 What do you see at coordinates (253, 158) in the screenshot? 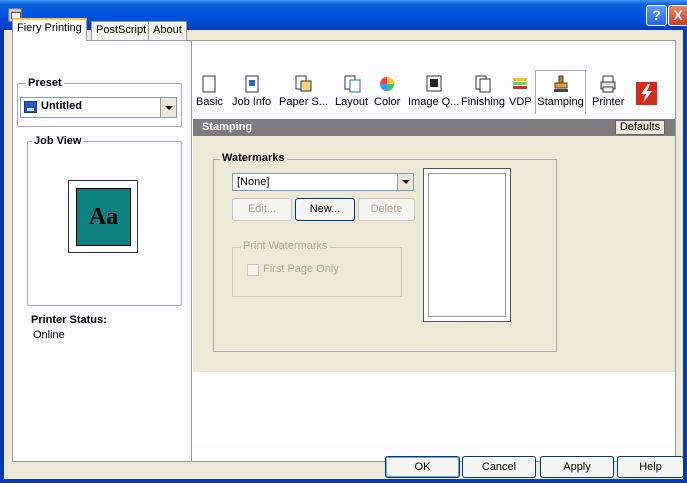
I see `watermarks-title: Watermarks` at bounding box center [253, 158].